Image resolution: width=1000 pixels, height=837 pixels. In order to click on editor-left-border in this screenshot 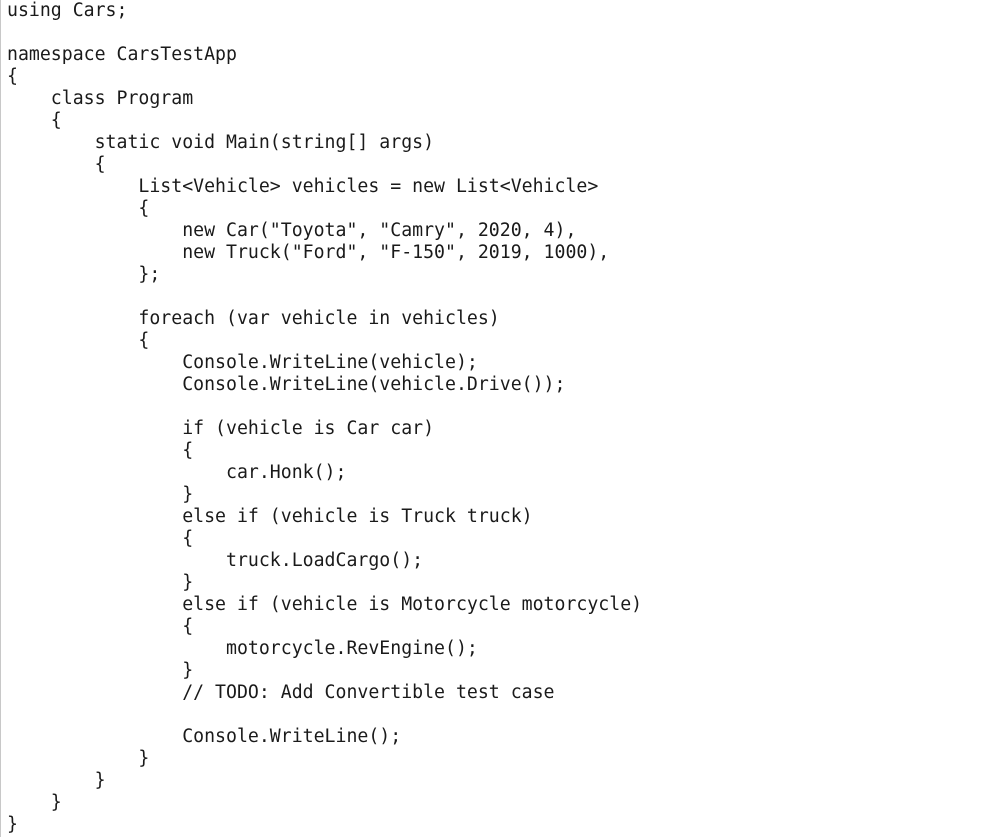, I will do `click(0, 418)`.